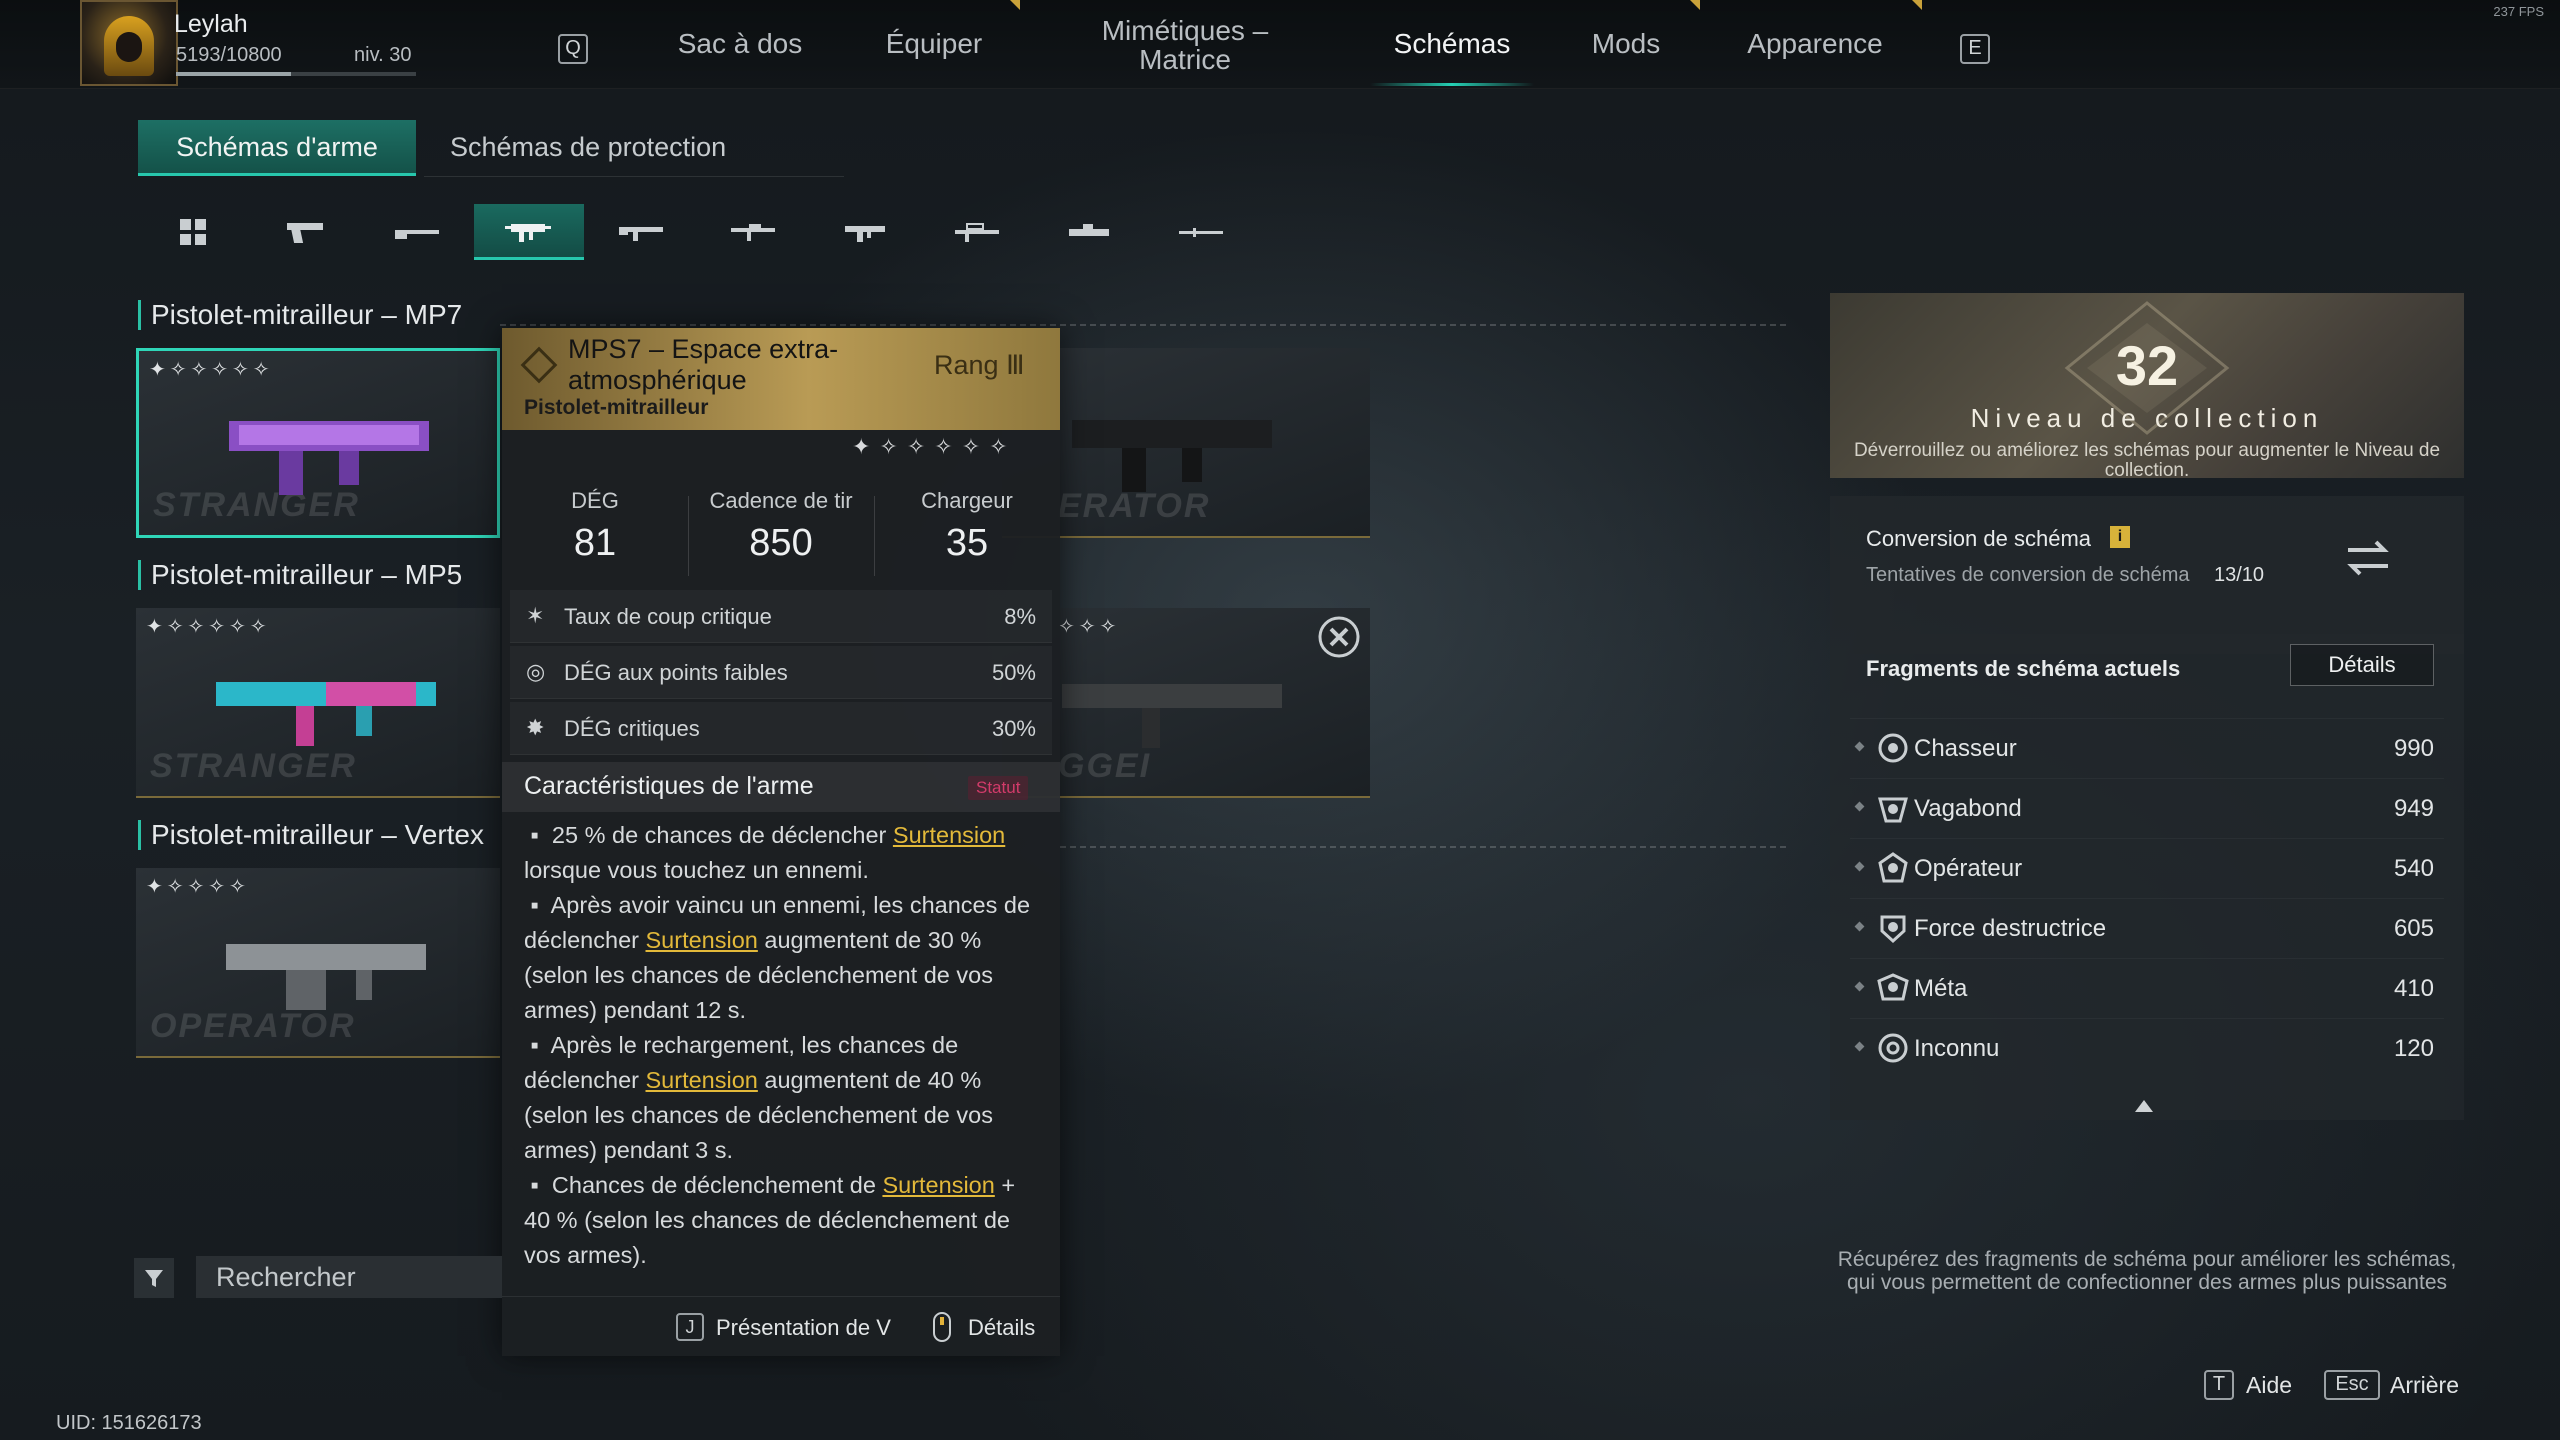 The height and width of the screenshot is (1440, 2560). I want to click on fragment-value: 120, so click(2413, 1048).